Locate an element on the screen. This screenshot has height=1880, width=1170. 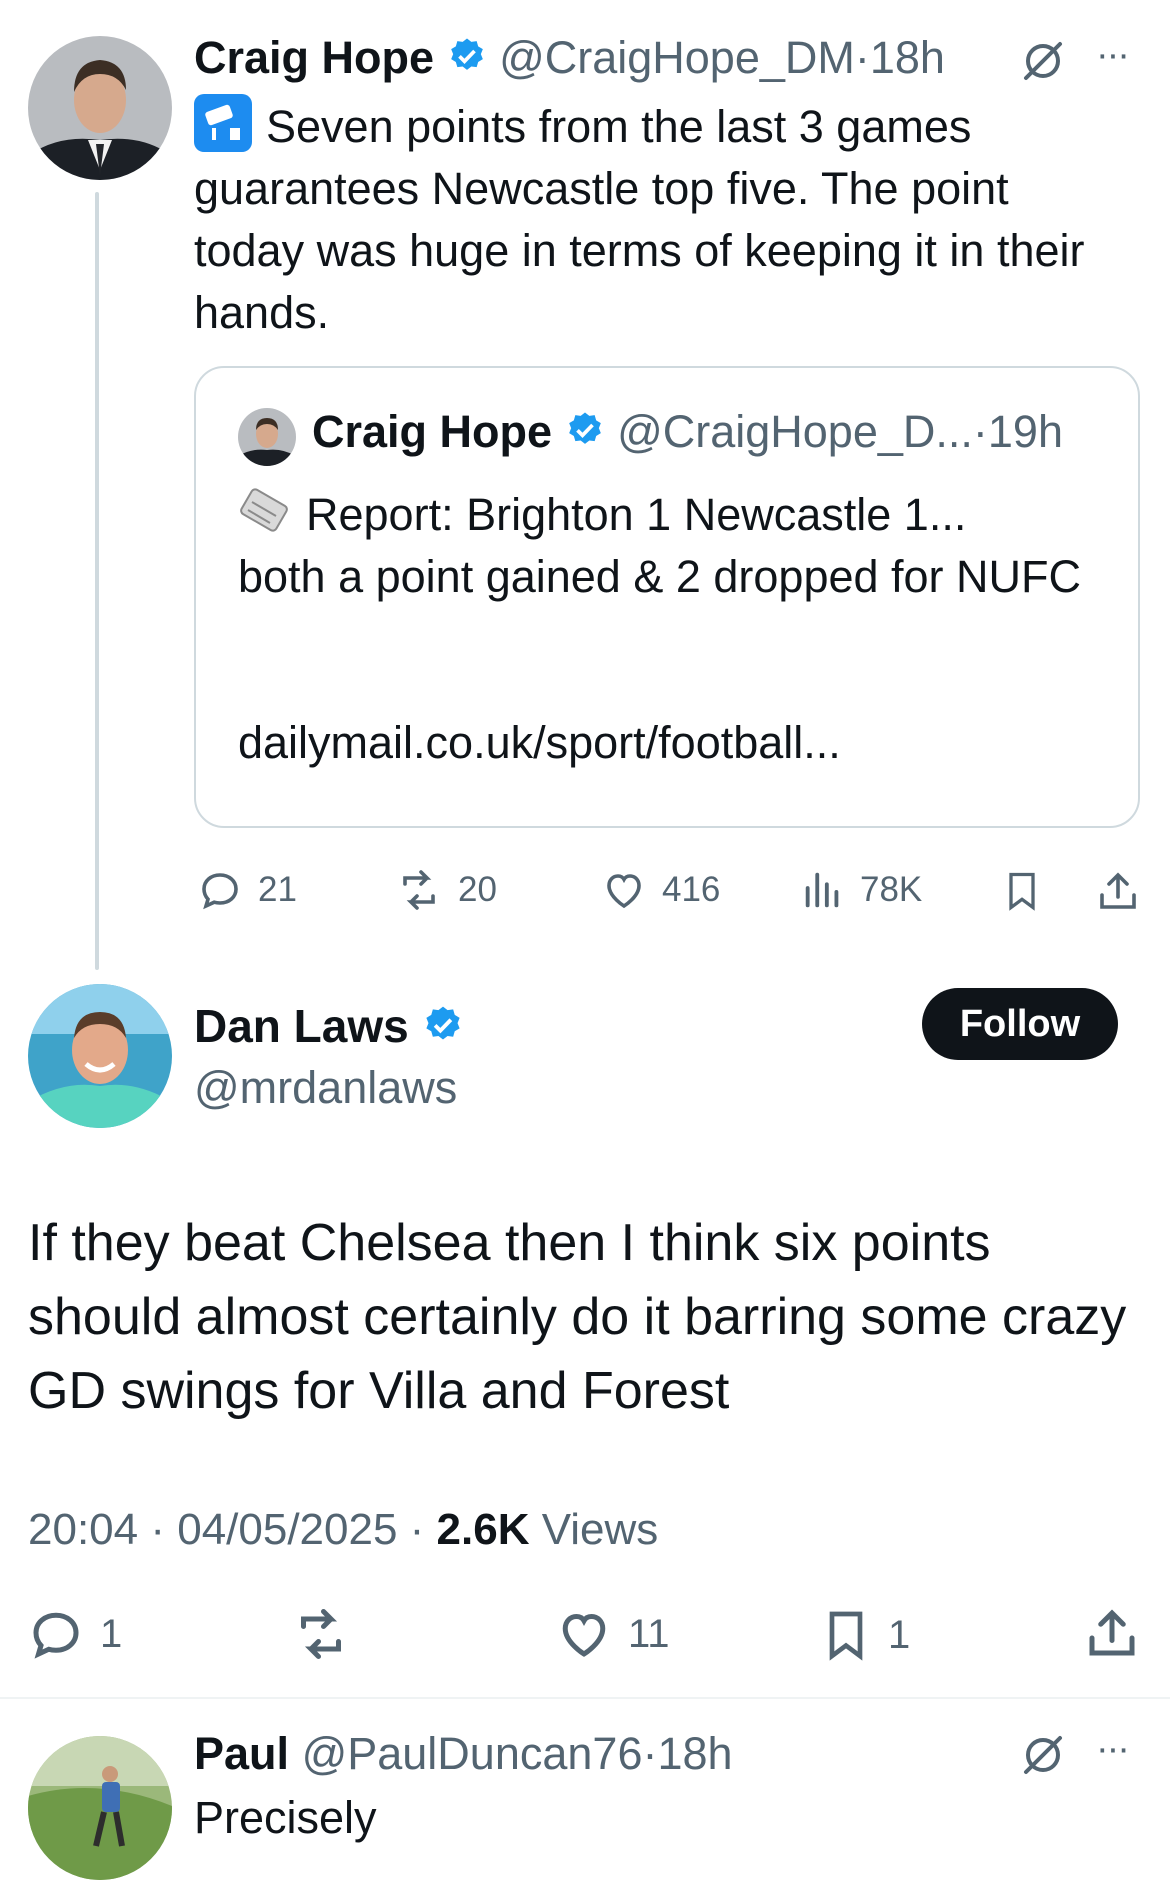
avatar-paul is located at coordinates (100, 1808).